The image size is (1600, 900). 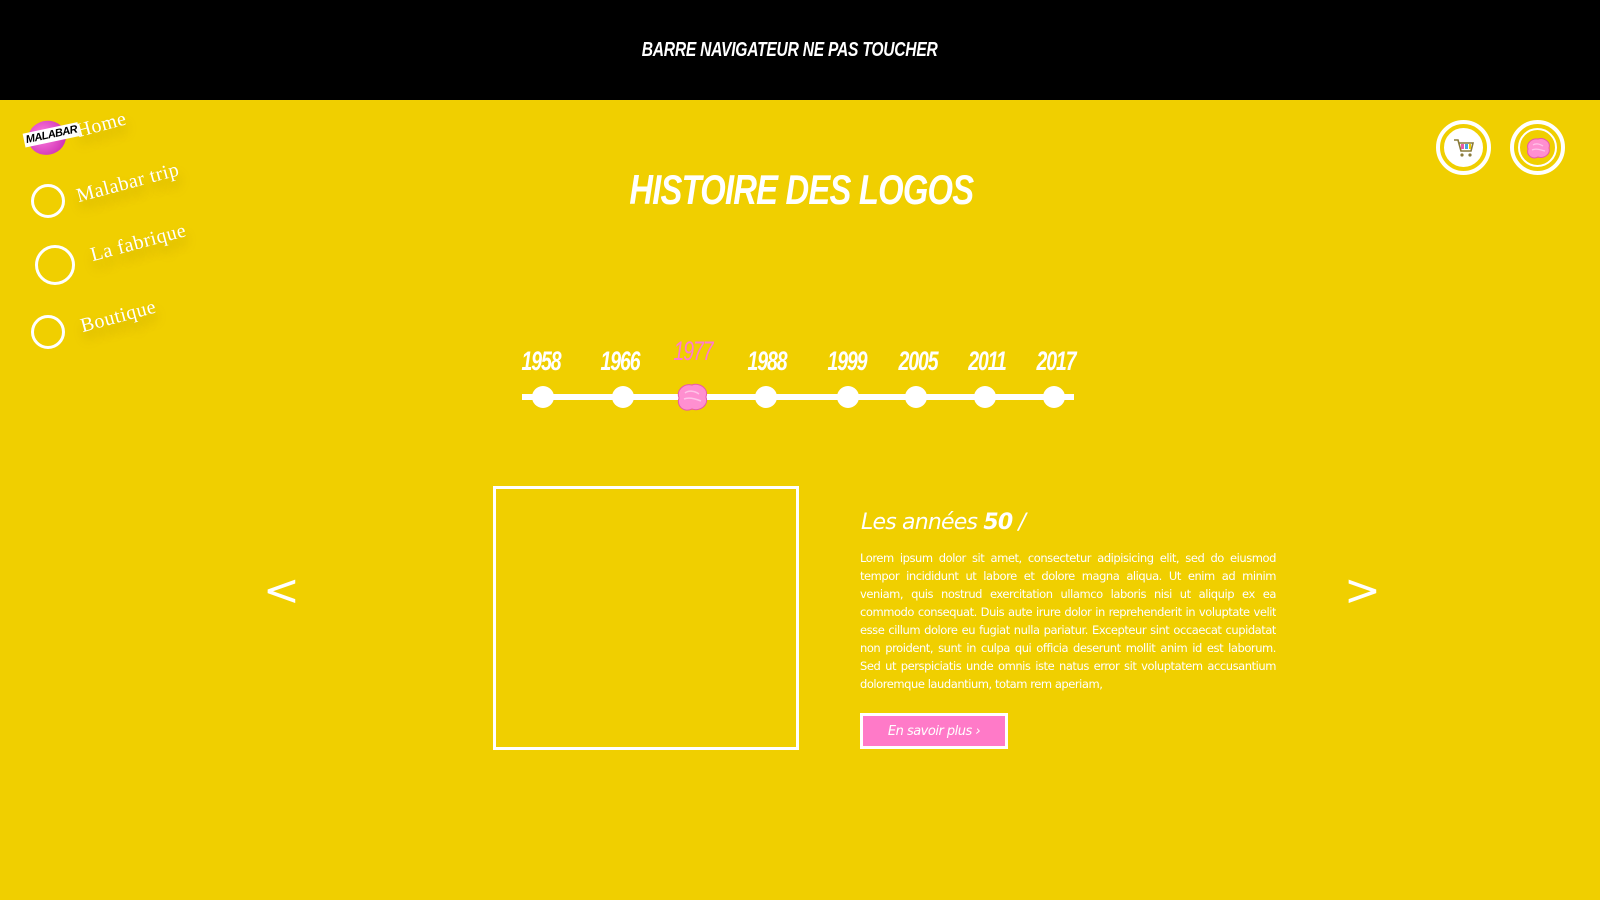 What do you see at coordinates (790, 49) in the screenshot?
I see `browser-bar-text: BARRE NAVIGATEUR NE PAS TOUCHER` at bounding box center [790, 49].